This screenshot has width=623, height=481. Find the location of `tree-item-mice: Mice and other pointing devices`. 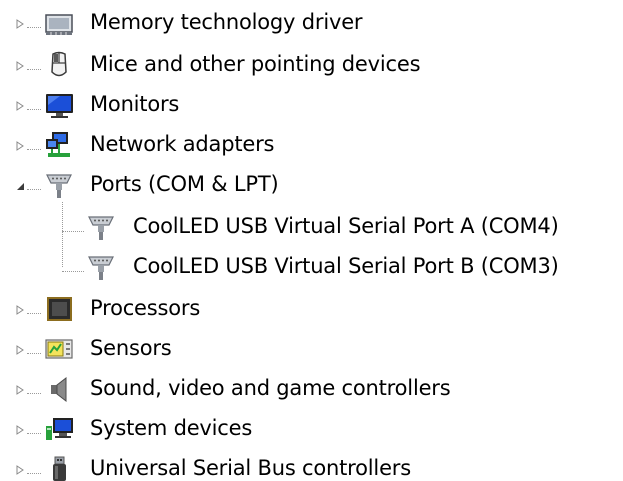

tree-item-mice: Mice and other pointing devices is located at coordinates (311, 64).